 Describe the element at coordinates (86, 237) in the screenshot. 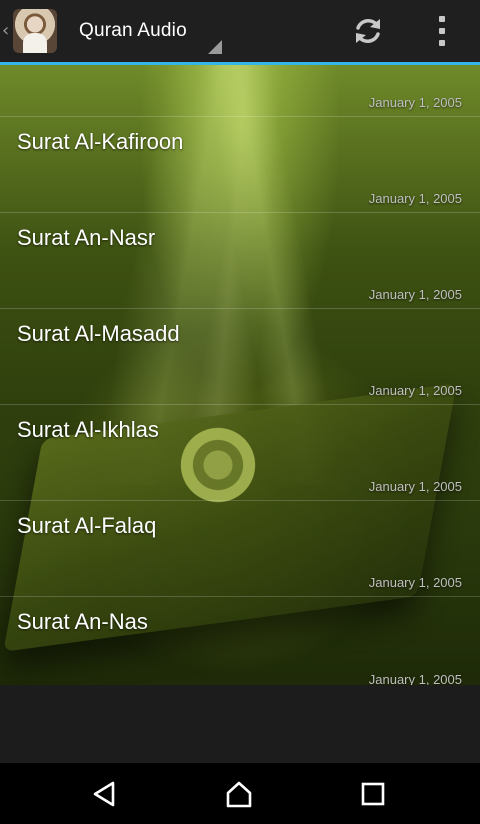

I see `item-title: Surat An-Nasr` at that location.